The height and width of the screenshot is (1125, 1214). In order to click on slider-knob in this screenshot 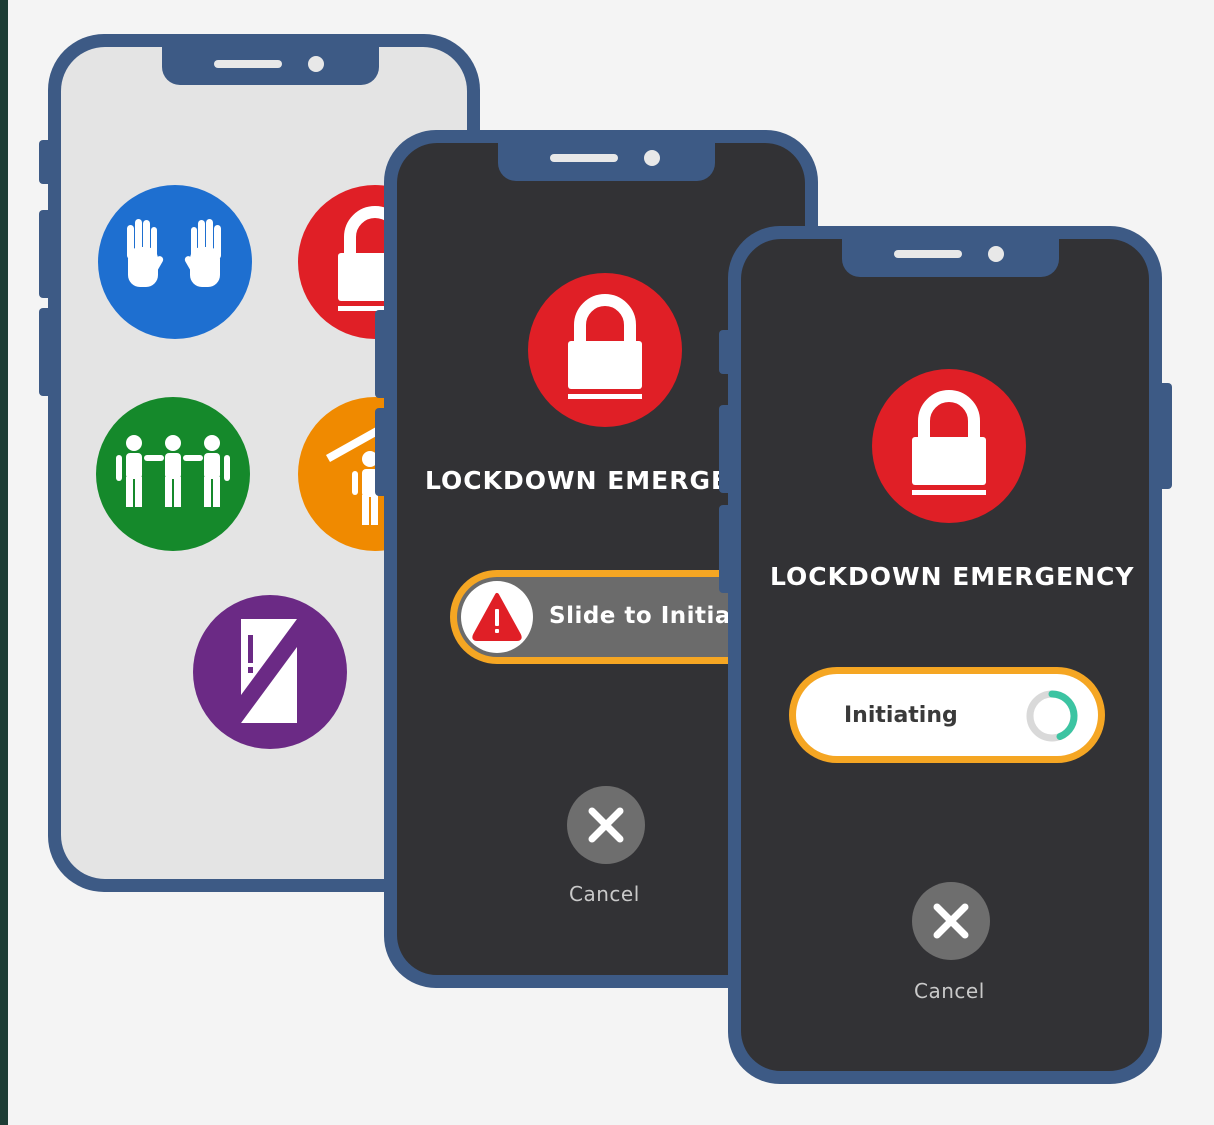, I will do `click(497, 617)`.